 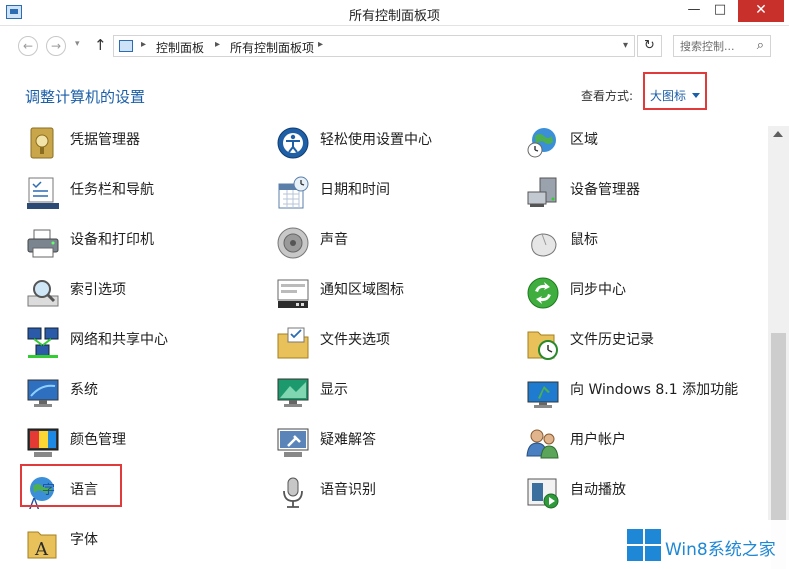 What do you see at coordinates (418, 340) in the screenshot?
I see `item-label: 文件夹选项` at bounding box center [418, 340].